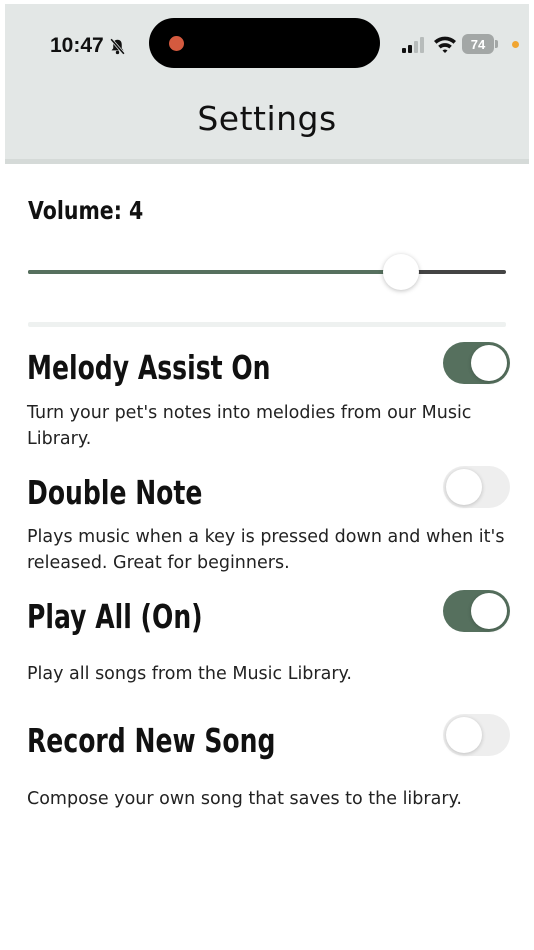  I want to click on play-all-description: Play all songs from the Music Library., so click(189, 674).